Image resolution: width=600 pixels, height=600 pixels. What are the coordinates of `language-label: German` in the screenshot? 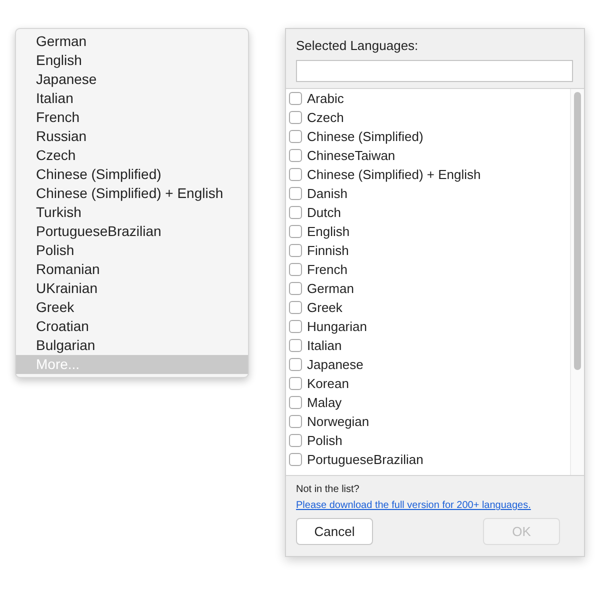 It's located at (330, 288).